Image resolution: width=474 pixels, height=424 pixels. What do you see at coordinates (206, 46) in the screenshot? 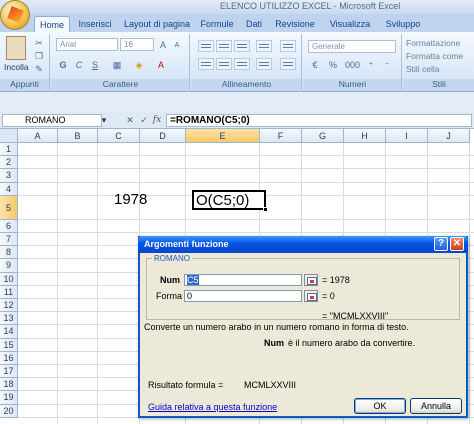
I see `align-top-icon` at bounding box center [206, 46].